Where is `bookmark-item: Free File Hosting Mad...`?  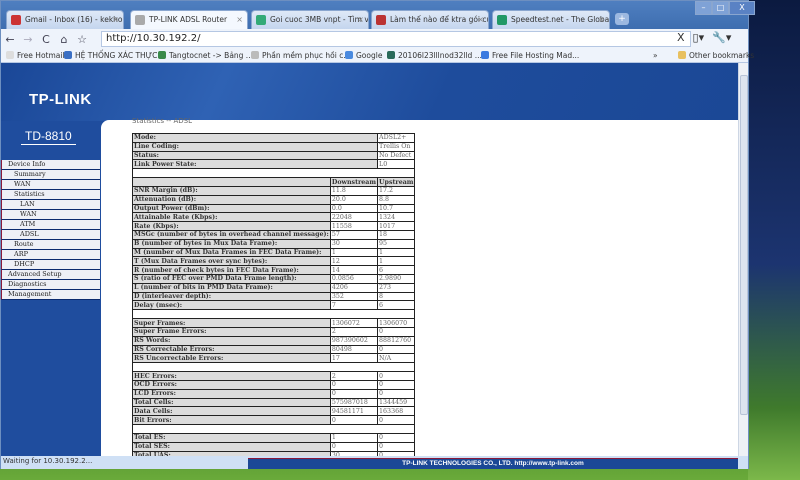 bookmark-item: Free File Hosting Mad... is located at coordinates (530, 55).